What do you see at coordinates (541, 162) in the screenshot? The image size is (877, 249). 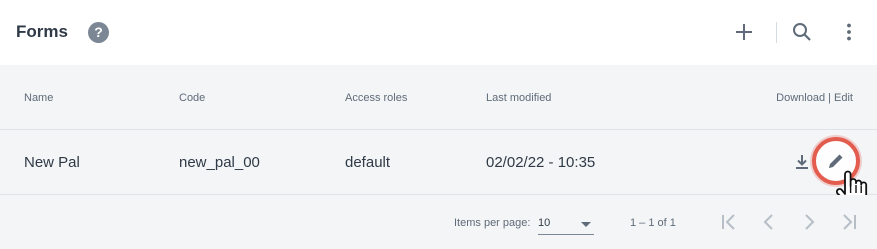 I see `cell-last-modified: 02/02/22 - 10:35` at bounding box center [541, 162].